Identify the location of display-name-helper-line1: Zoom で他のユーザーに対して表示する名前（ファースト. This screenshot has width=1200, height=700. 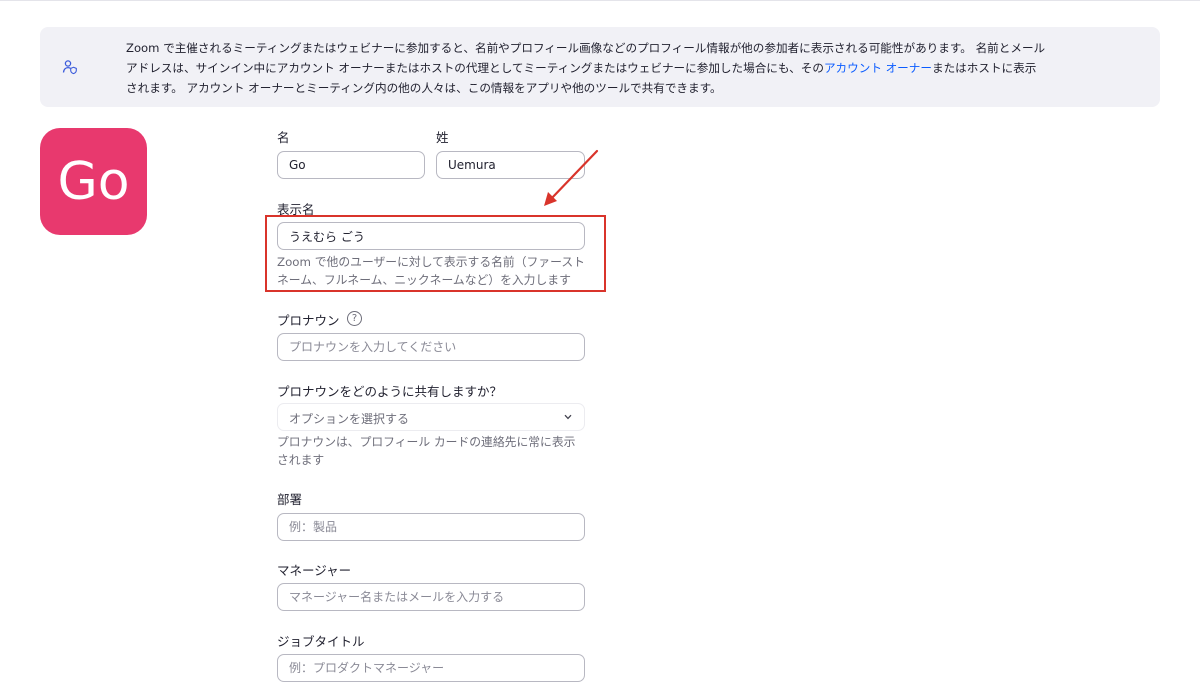
(431, 262).